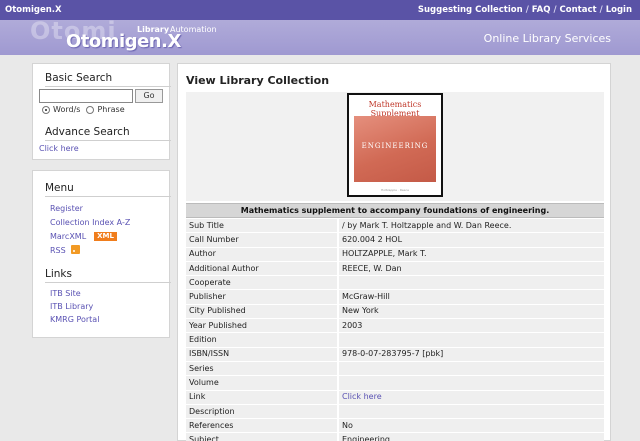 The height and width of the screenshot is (441, 640). What do you see at coordinates (111, 109) in the screenshot?
I see `phrase-radio-label: Phrase` at bounding box center [111, 109].